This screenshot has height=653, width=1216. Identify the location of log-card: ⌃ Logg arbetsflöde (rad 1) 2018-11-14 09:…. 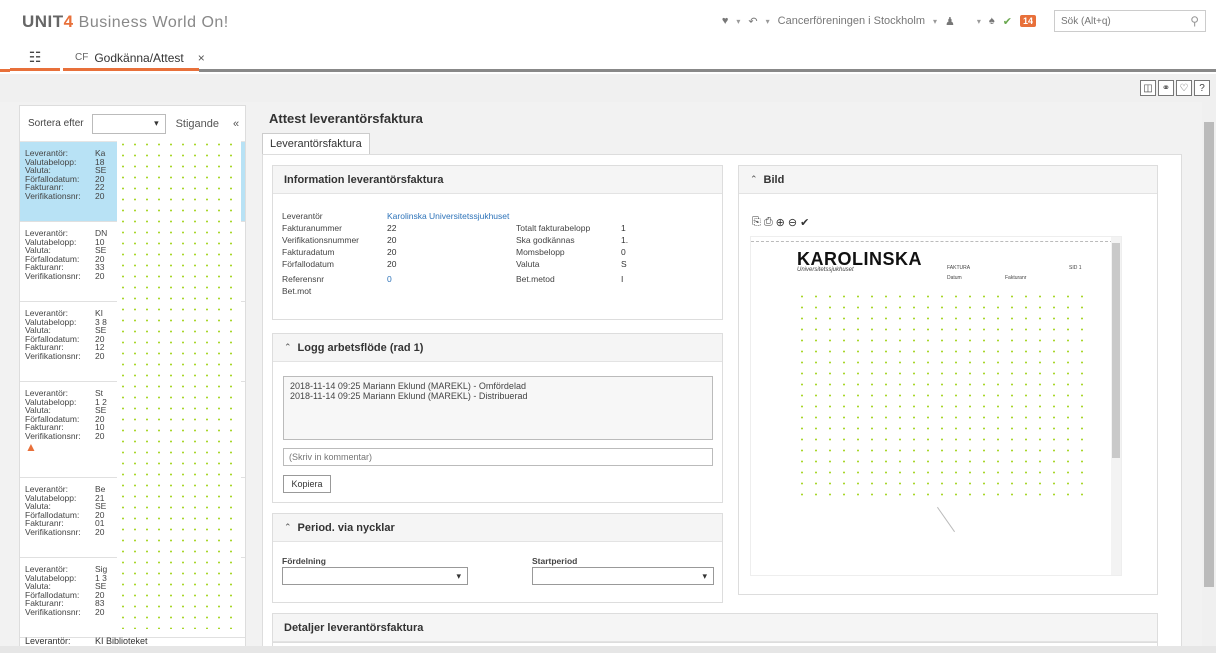
(497, 418).